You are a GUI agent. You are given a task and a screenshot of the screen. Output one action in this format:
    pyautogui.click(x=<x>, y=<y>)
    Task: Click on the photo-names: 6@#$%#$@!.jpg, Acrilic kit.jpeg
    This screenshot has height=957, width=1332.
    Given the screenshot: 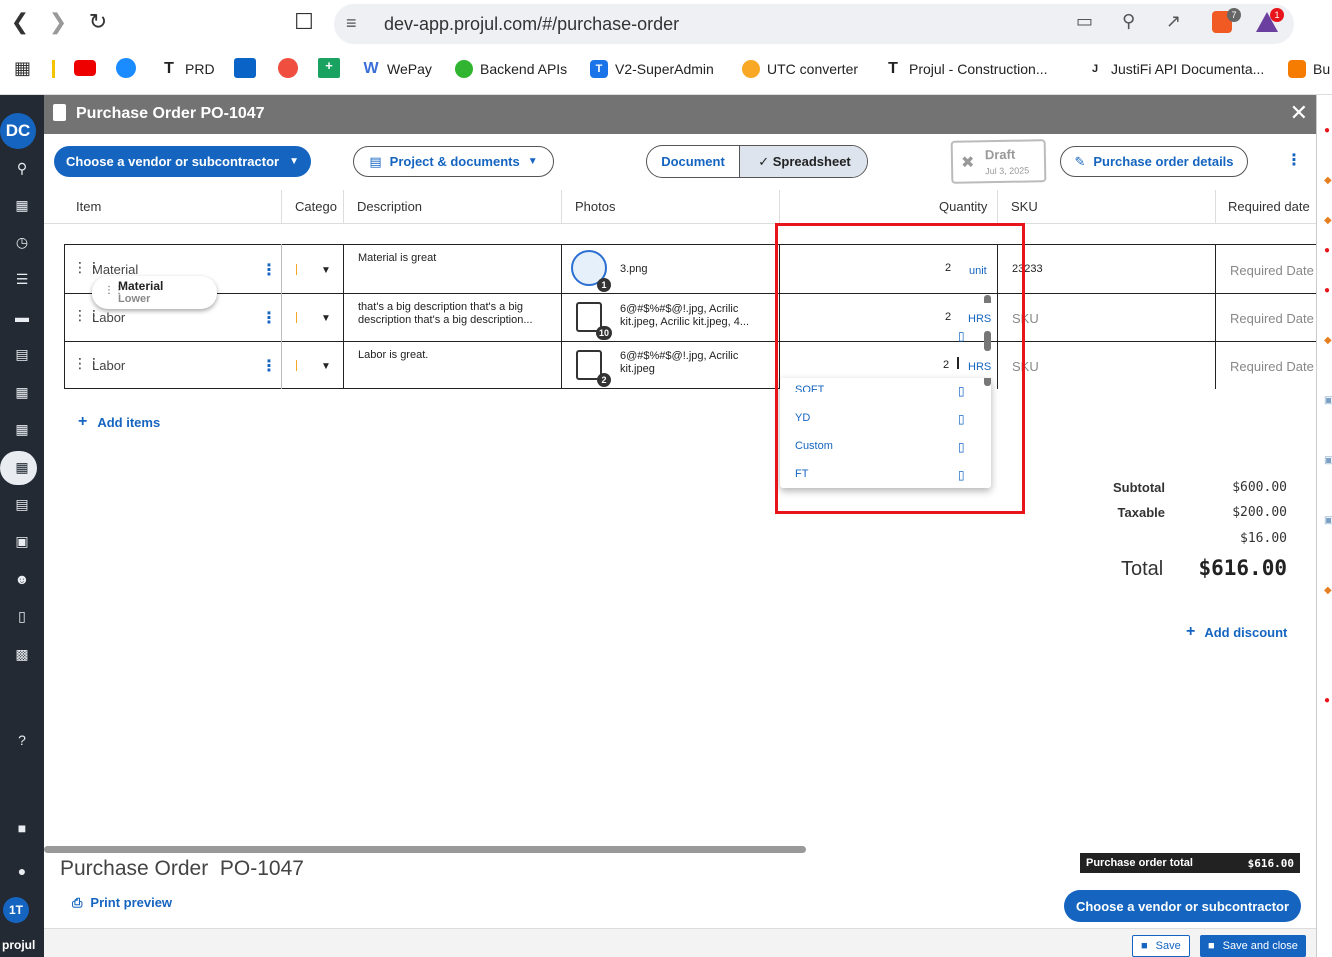 What is the action you would take?
    pyautogui.click(x=690, y=363)
    